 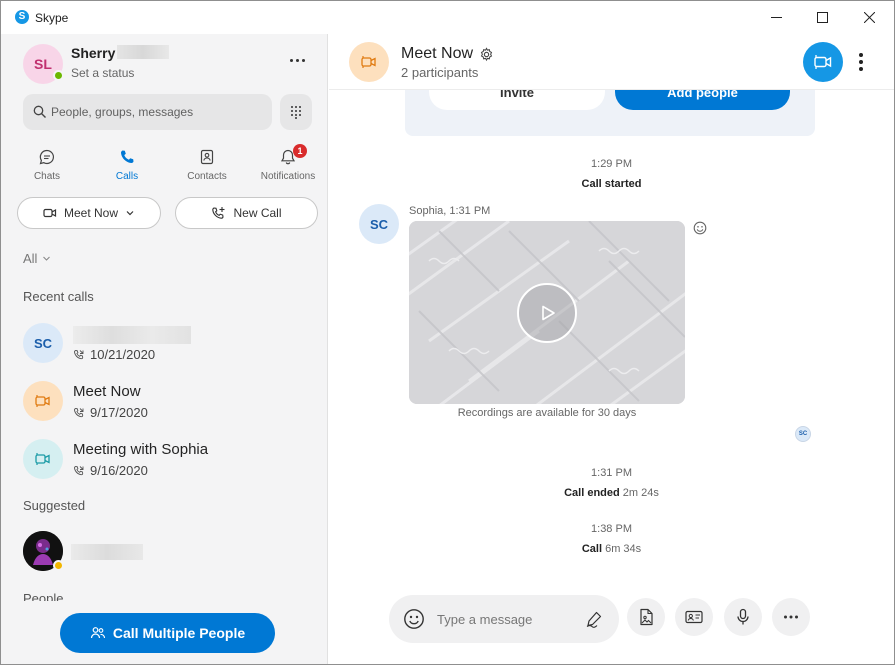 I want to click on event-label: Call started, so click(x=611, y=184).